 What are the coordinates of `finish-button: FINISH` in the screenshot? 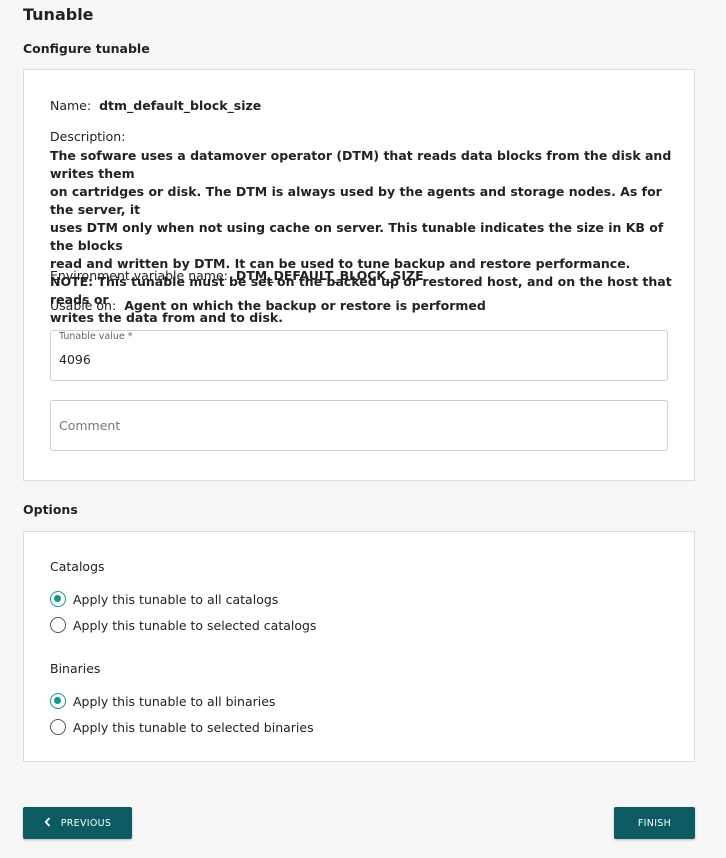 It's located at (654, 823).